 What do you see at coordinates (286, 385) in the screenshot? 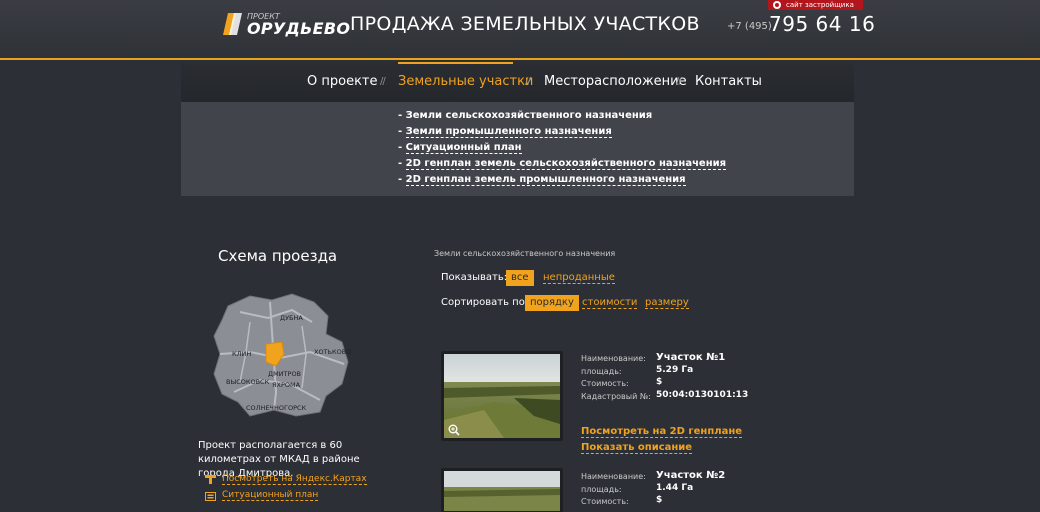
I see `map-label-yakhroma: ЯХРОМА` at bounding box center [286, 385].